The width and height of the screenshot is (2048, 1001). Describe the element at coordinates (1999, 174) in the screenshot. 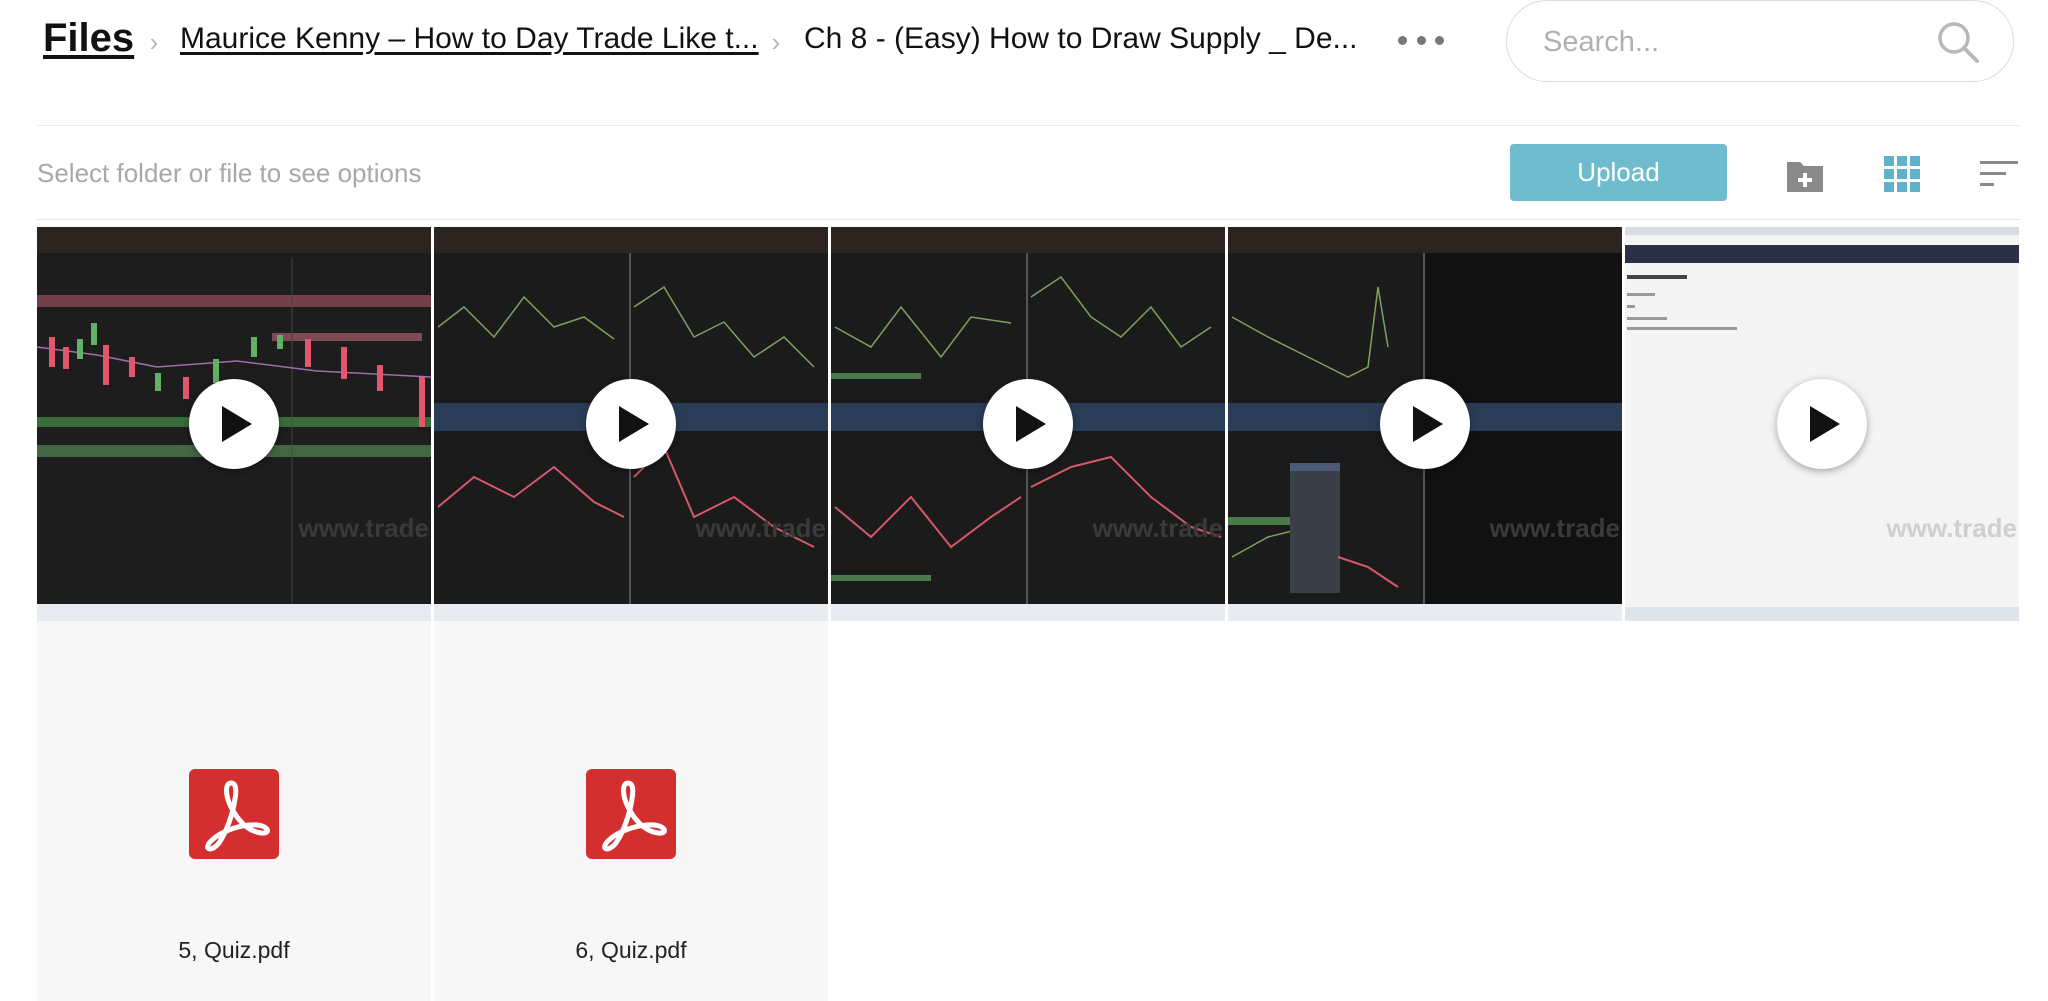

I see `sort-icon` at that location.